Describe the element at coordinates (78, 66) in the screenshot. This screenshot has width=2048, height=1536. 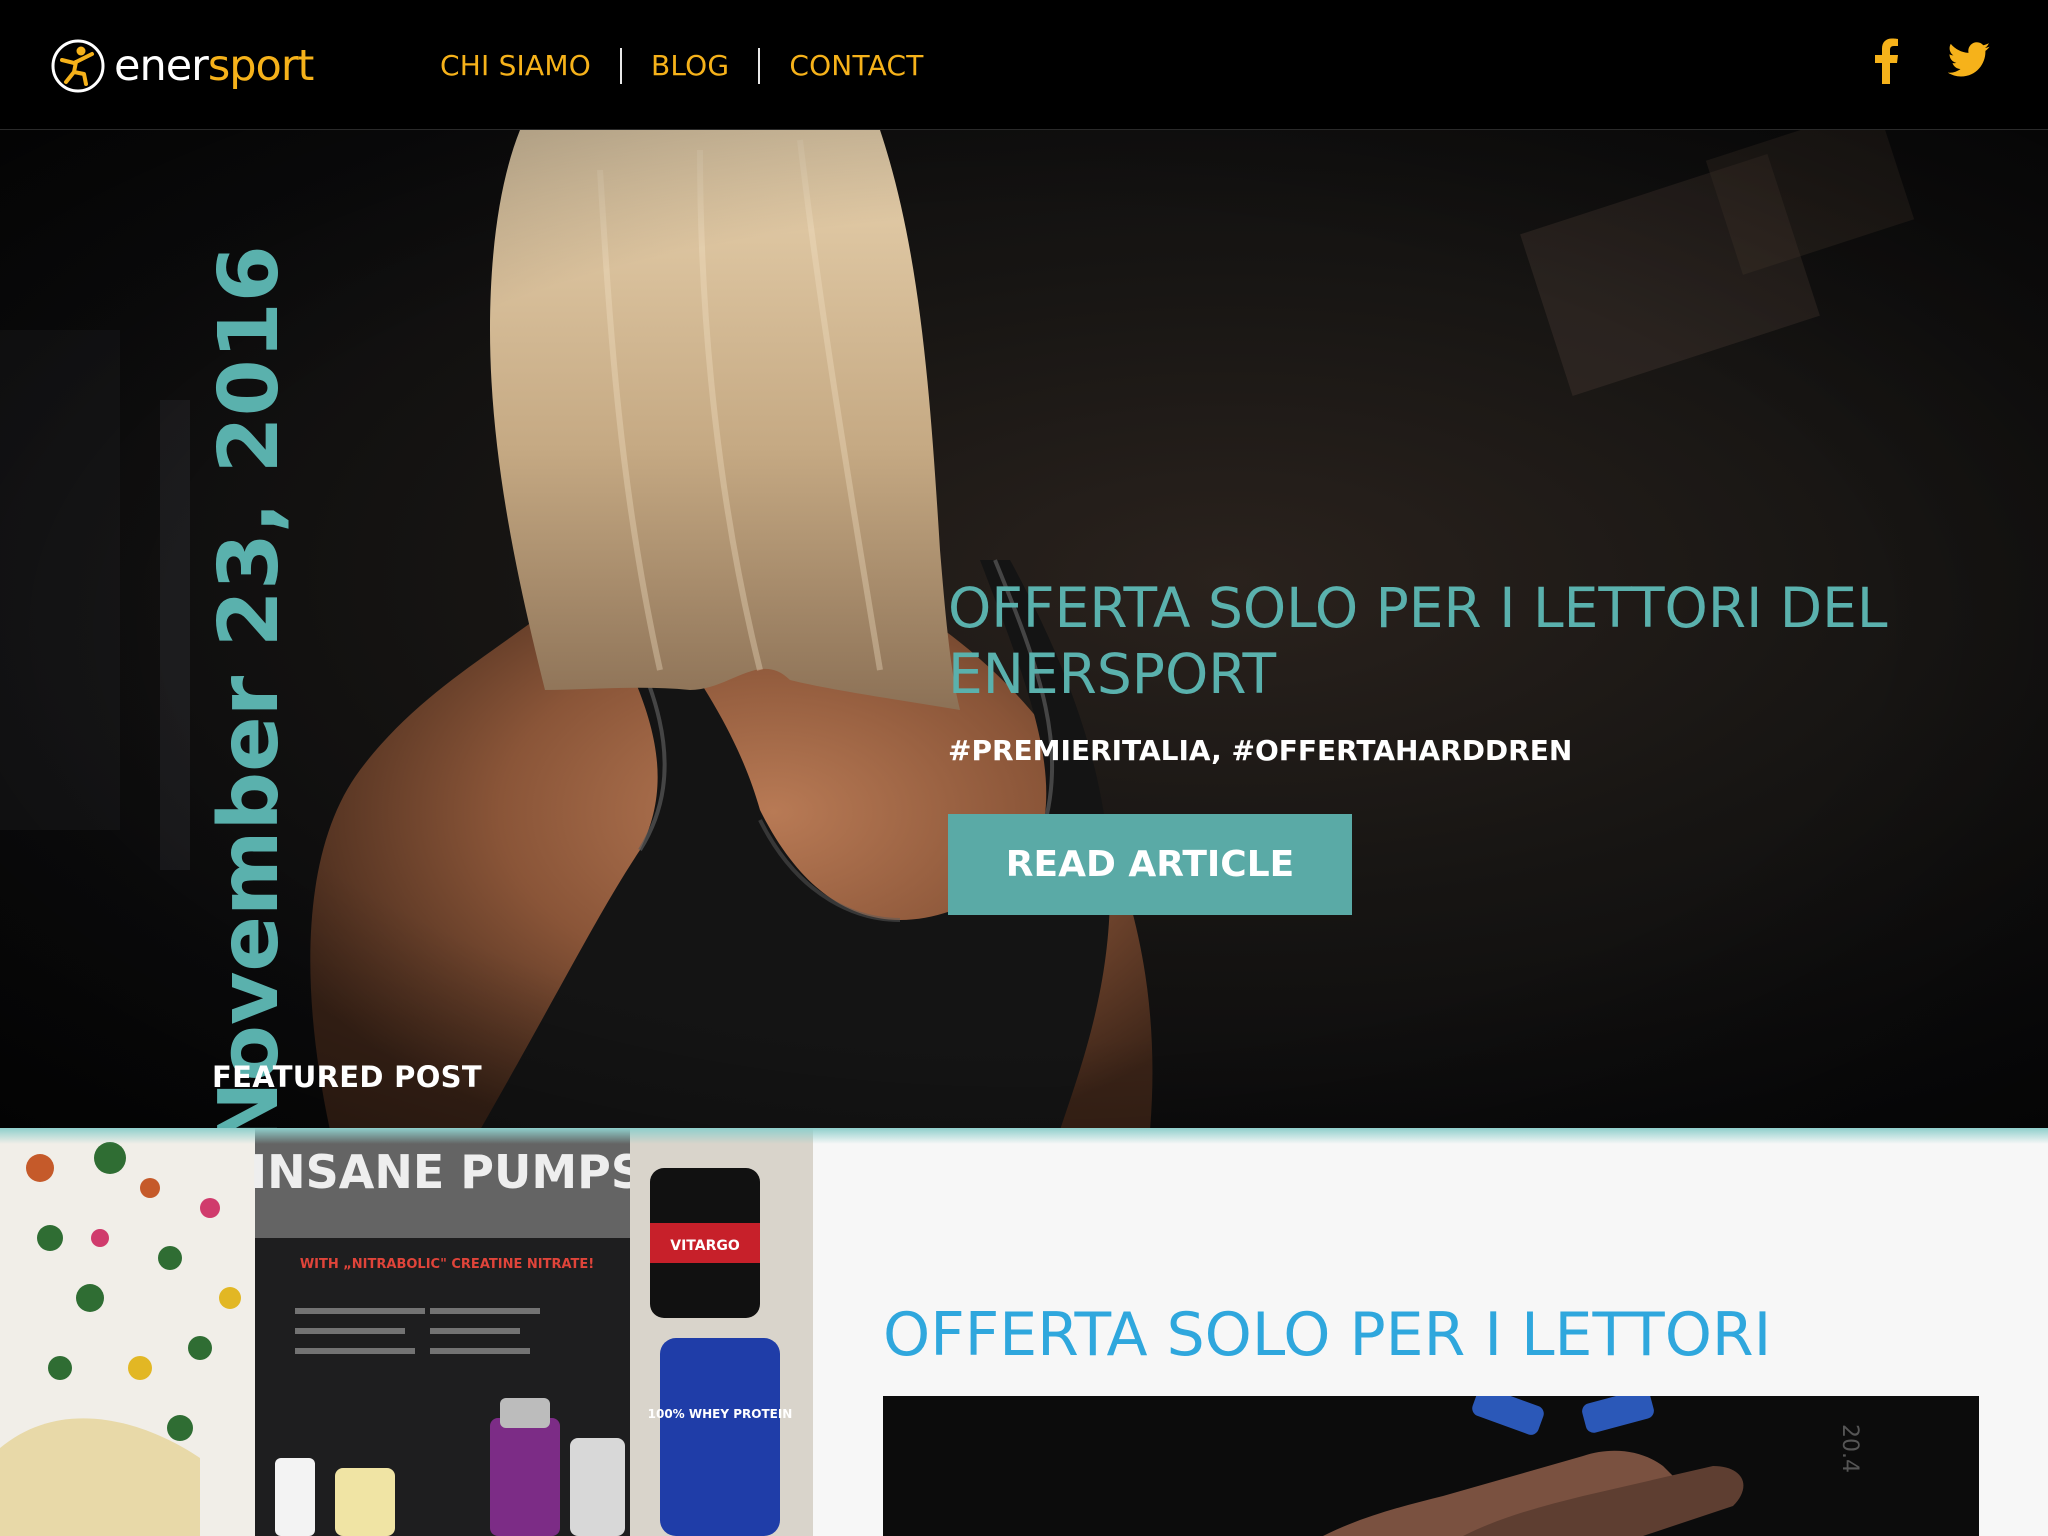
I see `runner-logo-icon` at that location.